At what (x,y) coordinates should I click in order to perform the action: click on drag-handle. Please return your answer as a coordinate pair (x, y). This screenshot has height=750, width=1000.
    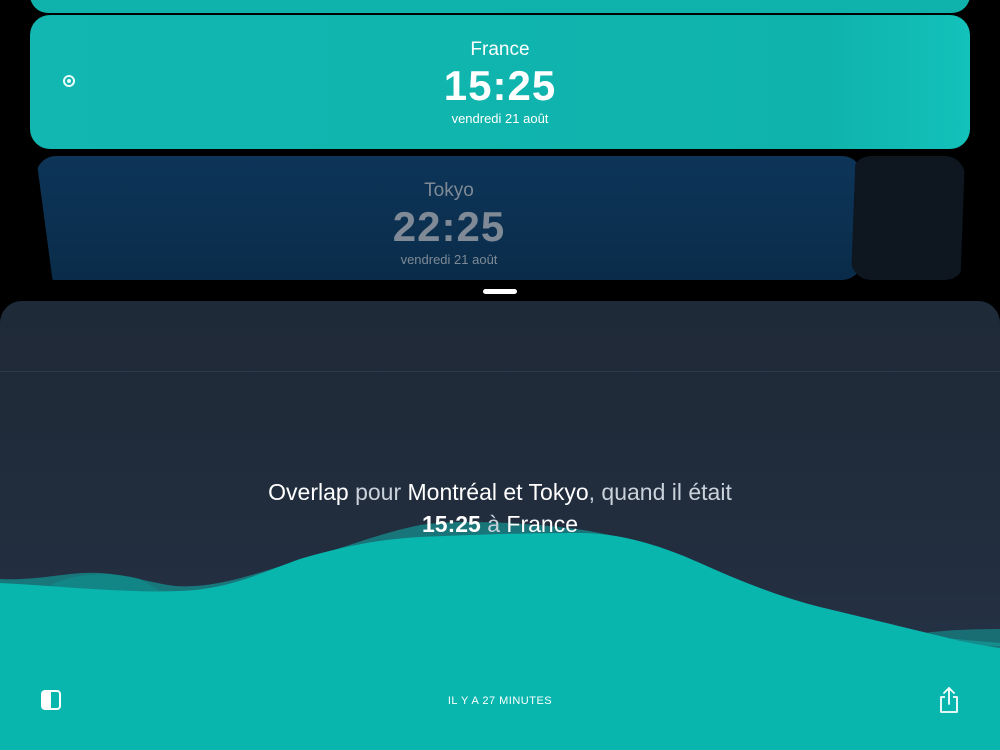
    Looking at the image, I should click on (500, 291).